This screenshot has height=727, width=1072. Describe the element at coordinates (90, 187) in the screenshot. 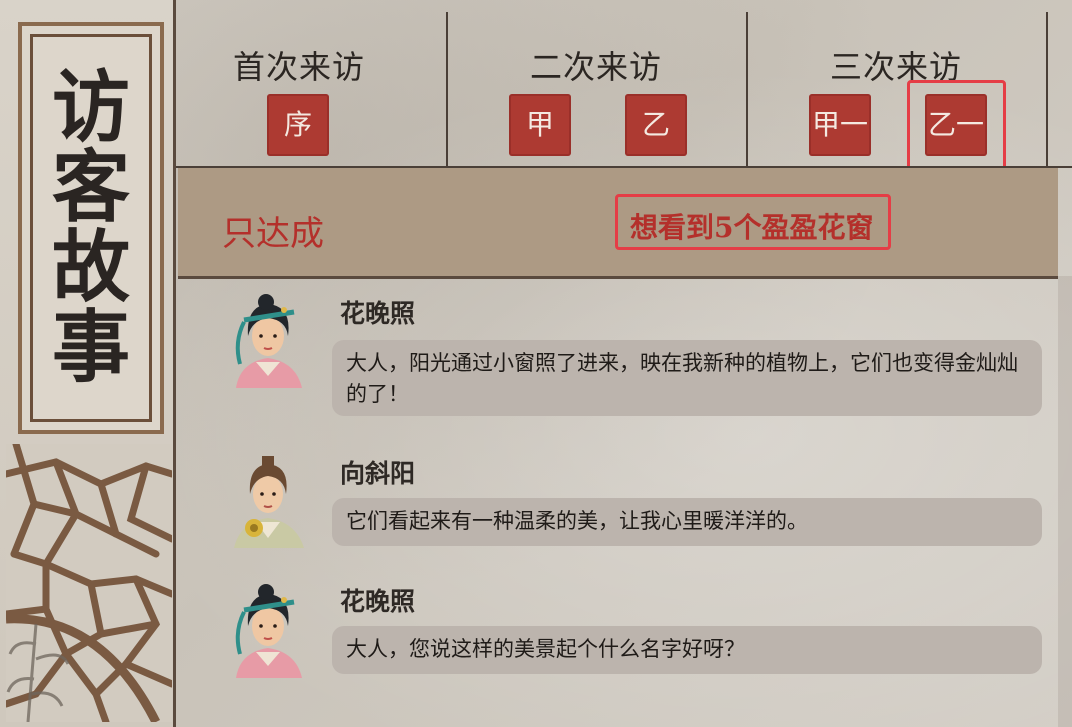

I see `panel-title-char: 客` at that location.